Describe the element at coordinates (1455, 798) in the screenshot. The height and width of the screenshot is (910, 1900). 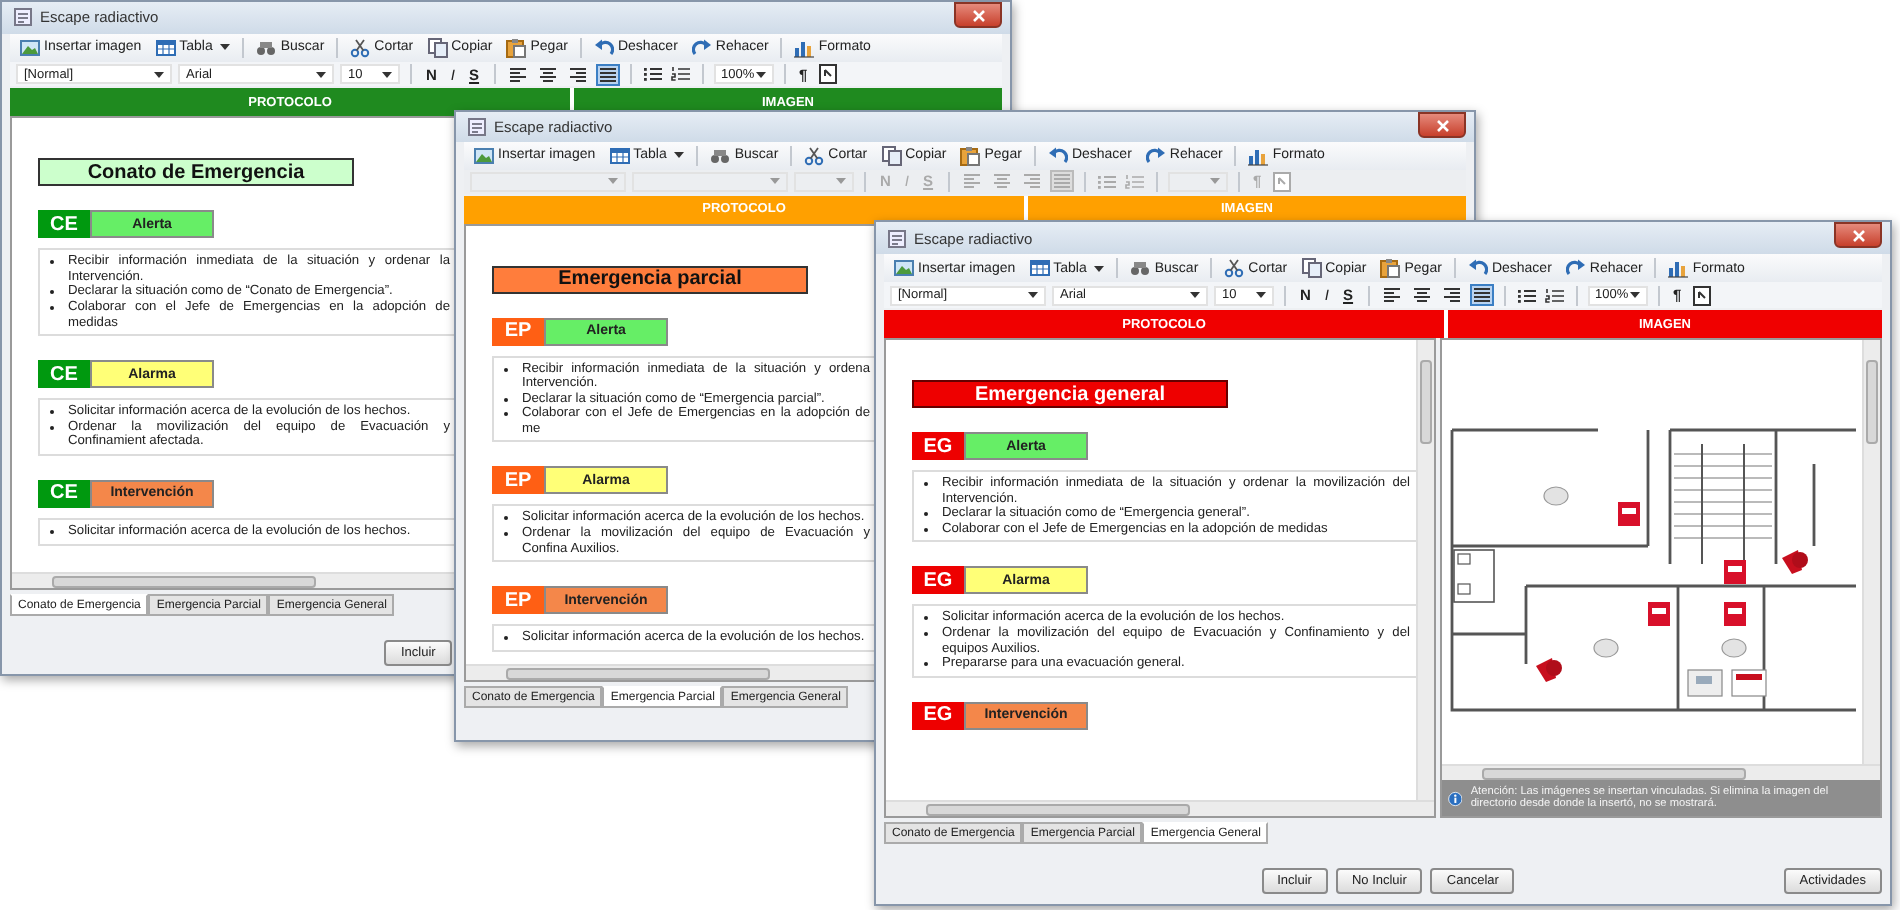
I see `info-icon` at that location.